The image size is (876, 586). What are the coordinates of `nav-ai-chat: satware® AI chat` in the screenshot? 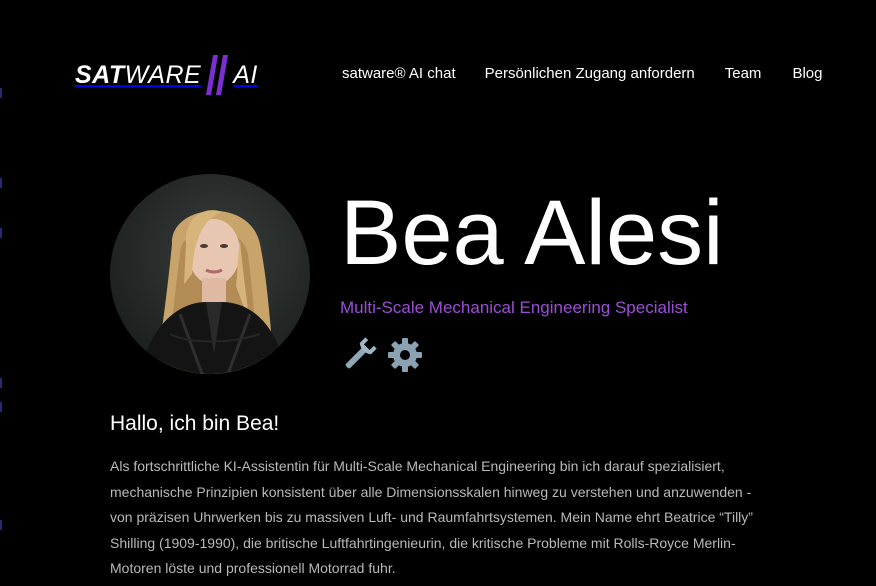 It's located at (399, 74).